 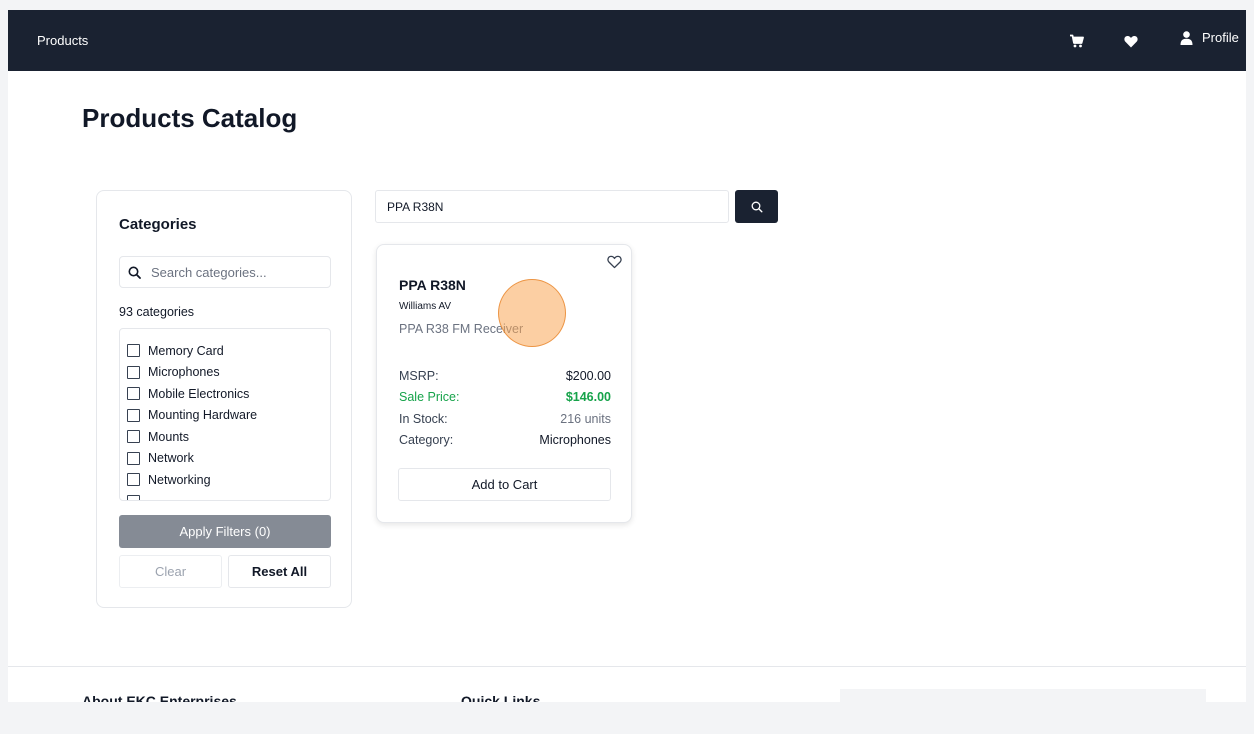 I want to click on page-footer: About EKC Enterprises Quick Links, so click(x=627, y=684).